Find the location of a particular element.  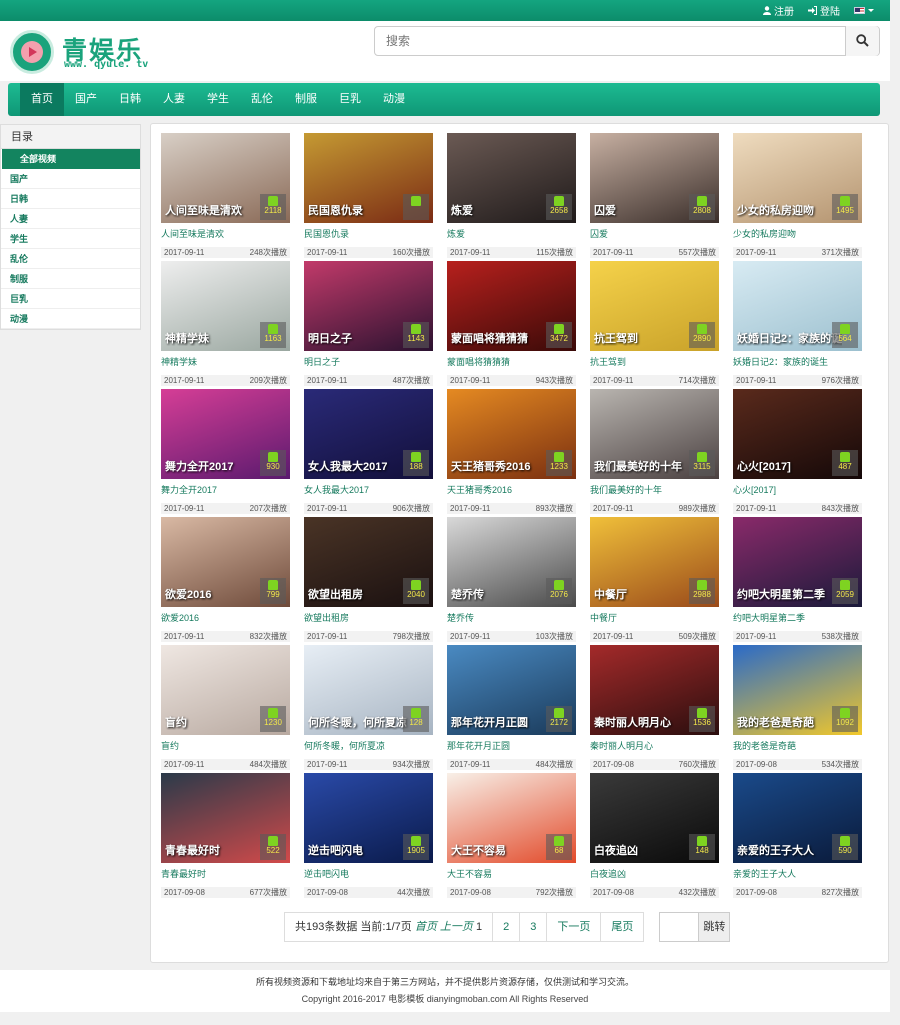

nav-item: 学生 is located at coordinates (218, 99).